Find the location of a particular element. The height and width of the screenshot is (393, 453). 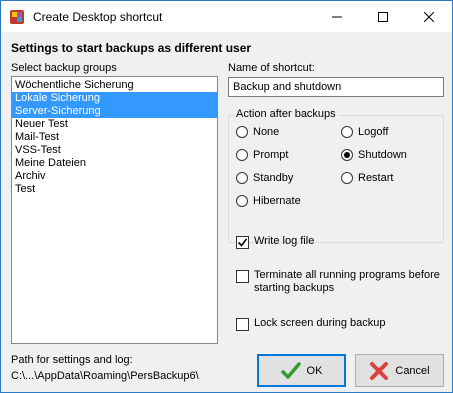

shortcut-name-label: Name of shortcut: is located at coordinates (271, 68).